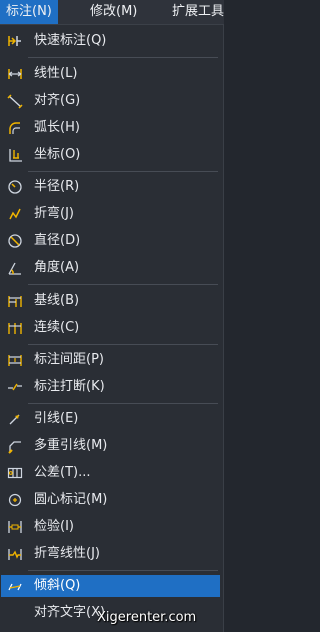 This screenshot has width=320, height=632. What do you see at coordinates (15, 301) in the screenshot?
I see `baseline-icon` at bounding box center [15, 301].